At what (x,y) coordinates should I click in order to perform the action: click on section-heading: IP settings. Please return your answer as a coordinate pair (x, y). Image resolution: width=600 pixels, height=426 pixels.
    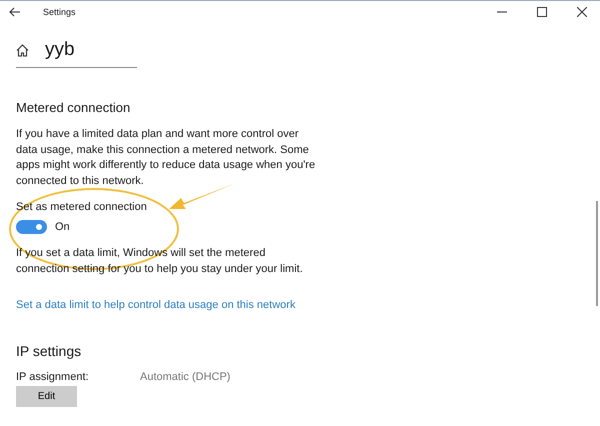
    Looking at the image, I should click on (49, 351).